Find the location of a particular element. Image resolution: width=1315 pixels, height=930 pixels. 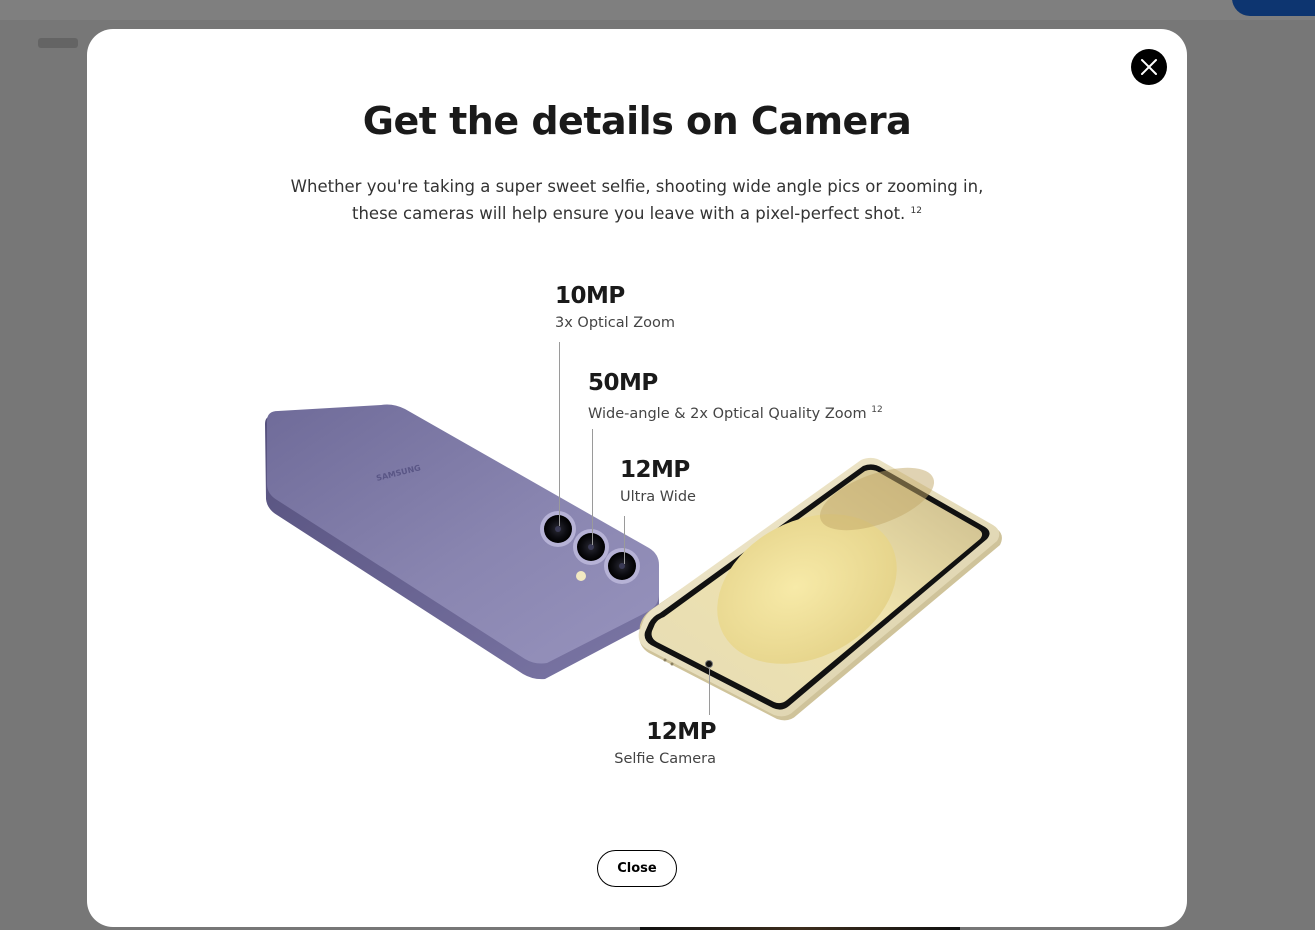

leader-line-10mp is located at coordinates (559, 434).